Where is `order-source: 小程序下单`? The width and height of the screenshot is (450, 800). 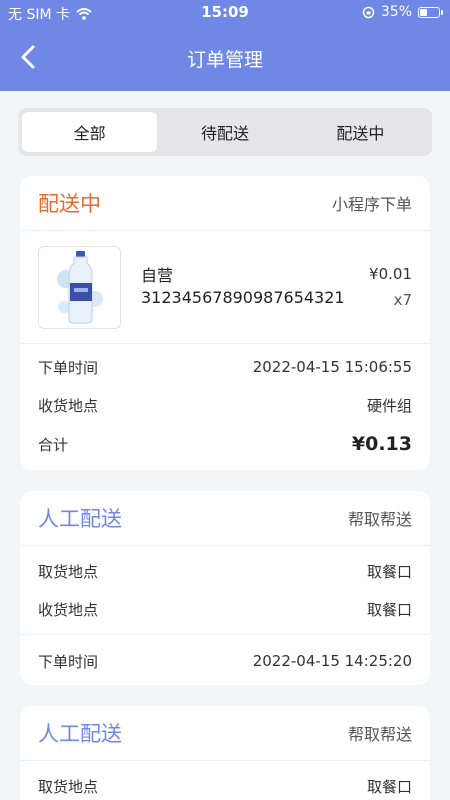
order-source: 小程序下单 is located at coordinates (371, 204).